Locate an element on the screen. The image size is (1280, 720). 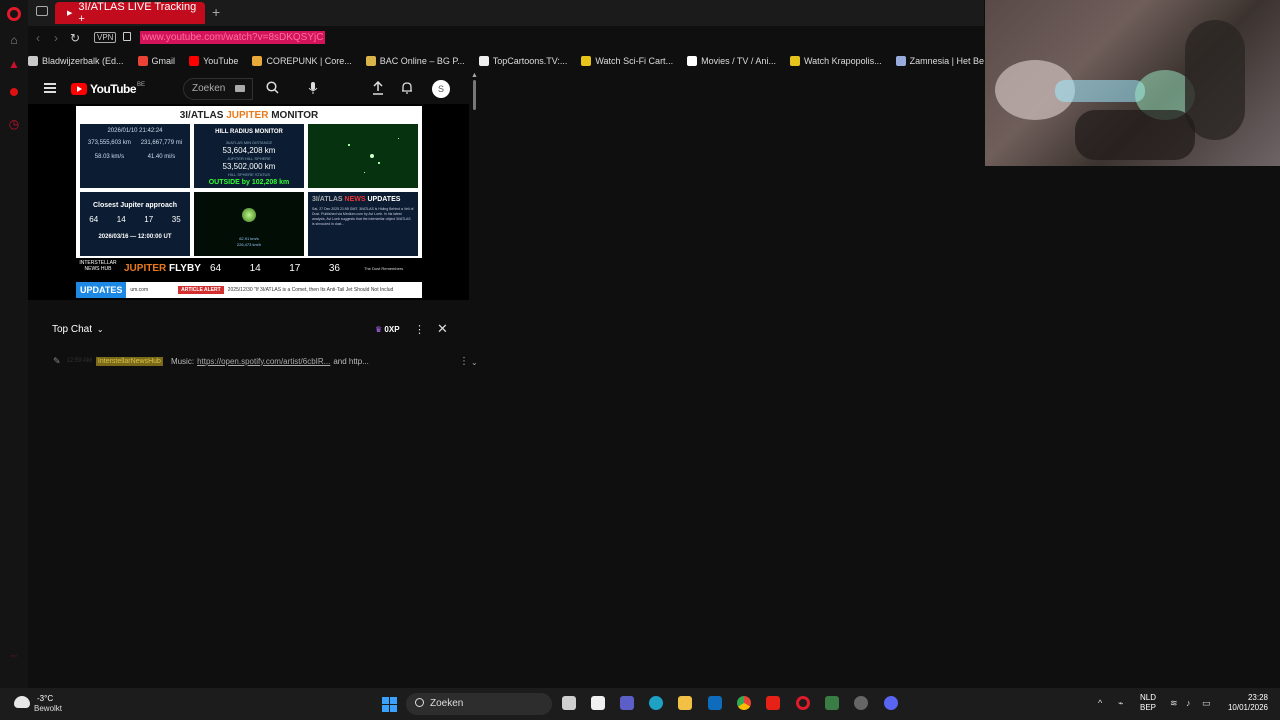
store-icon is located at coordinates (598, 703).